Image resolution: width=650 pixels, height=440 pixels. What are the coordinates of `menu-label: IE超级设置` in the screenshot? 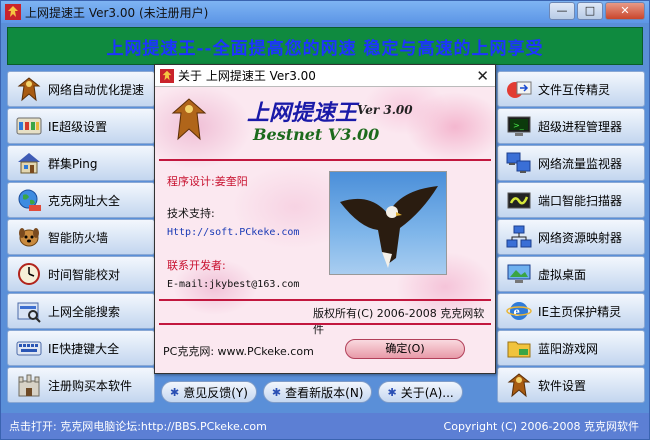 It's located at (78, 126).